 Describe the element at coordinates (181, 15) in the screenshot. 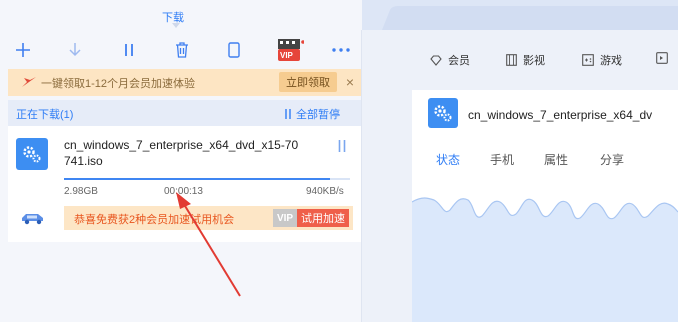

I see `tab-strip: 下载` at that location.